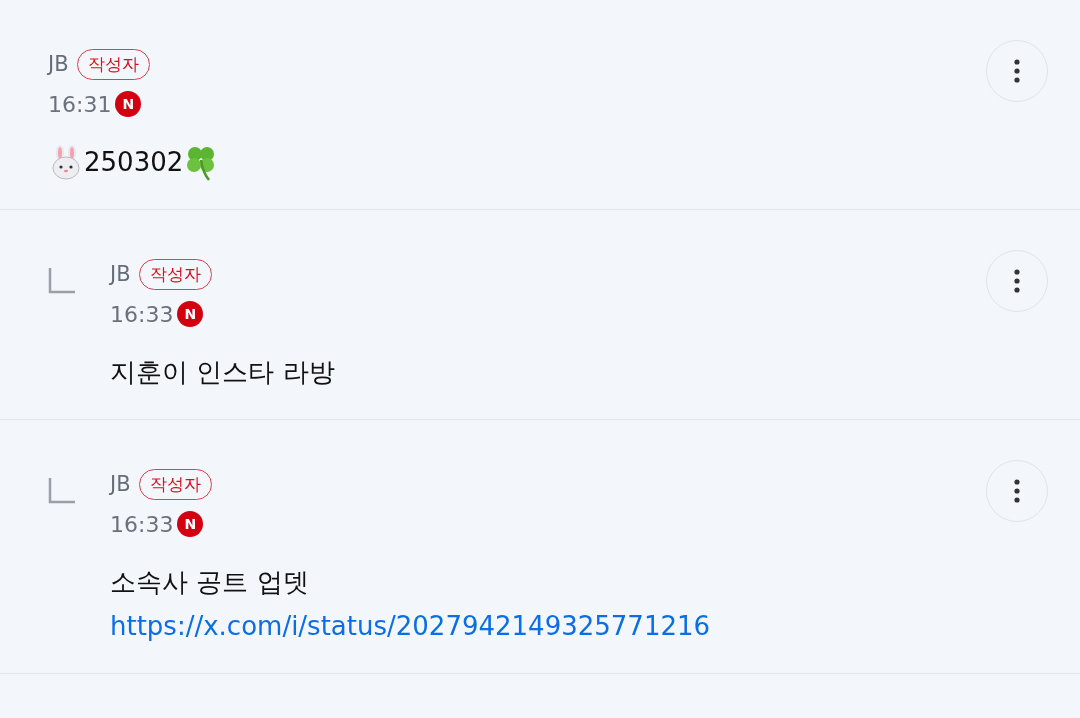 The height and width of the screenshot is (718, 1080). What do you see at coordinates (410, 626) in the screenshot?
I see `comment-link: https://x.com/i/status/2027942149325771216` at bounding box center [410, 626].